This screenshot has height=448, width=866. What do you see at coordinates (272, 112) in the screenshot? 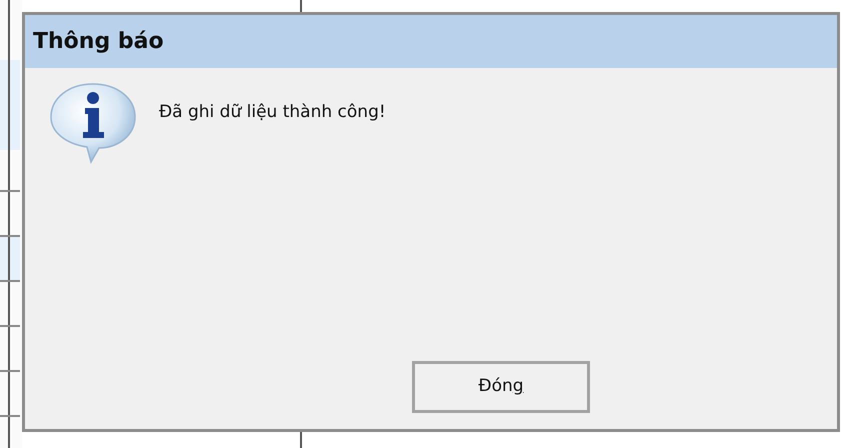
I see `message-text: Đã ghi dữ liệu thành công!` at bounding box center [272, 112].